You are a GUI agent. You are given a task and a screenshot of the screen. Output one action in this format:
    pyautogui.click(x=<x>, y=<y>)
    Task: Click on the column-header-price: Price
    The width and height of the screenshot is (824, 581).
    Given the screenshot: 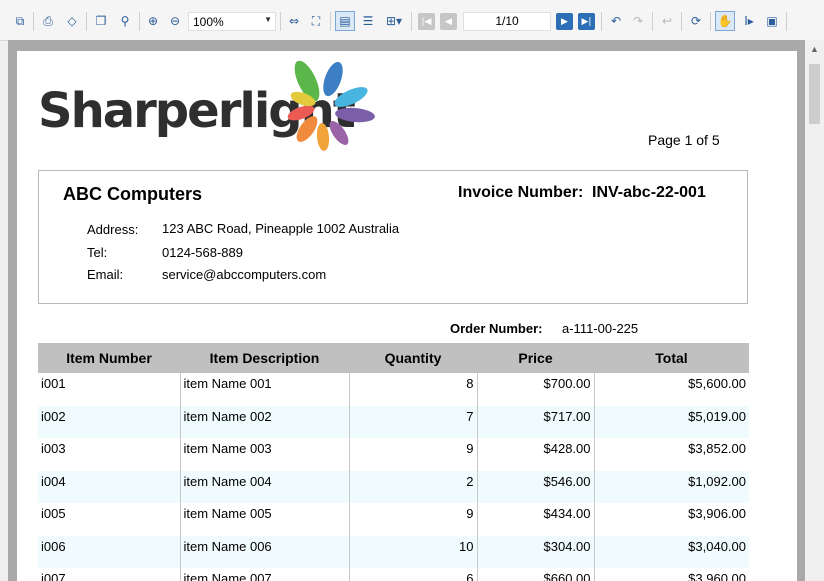 What is the action you would take?
    pyautogui.click(x=535, y=358)
    